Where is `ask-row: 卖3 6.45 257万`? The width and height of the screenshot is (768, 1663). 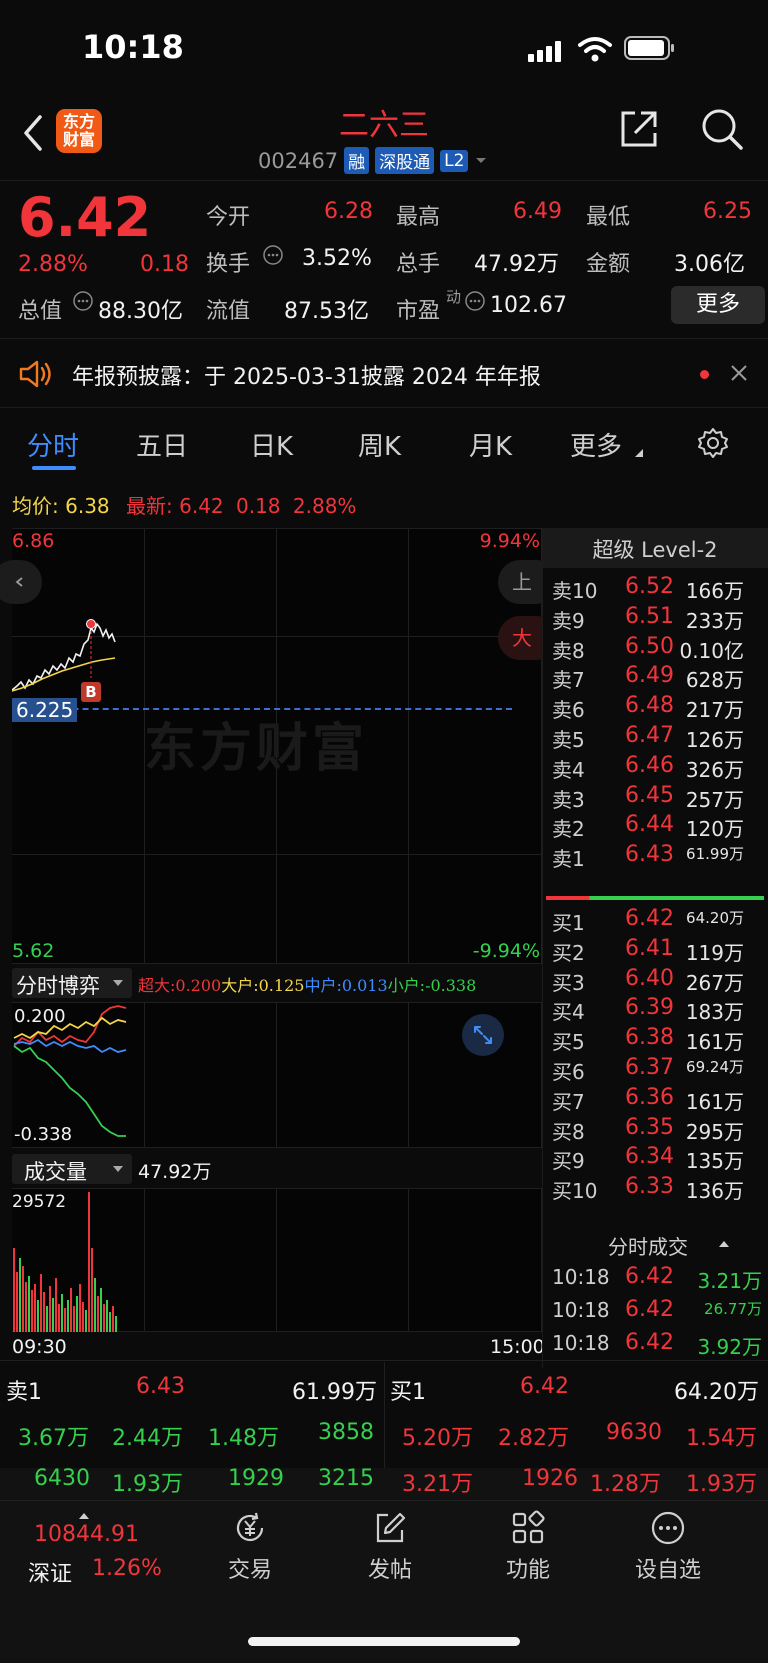 ask-row: 卖3 6.45 257万 is located at coordinates (655, 796).